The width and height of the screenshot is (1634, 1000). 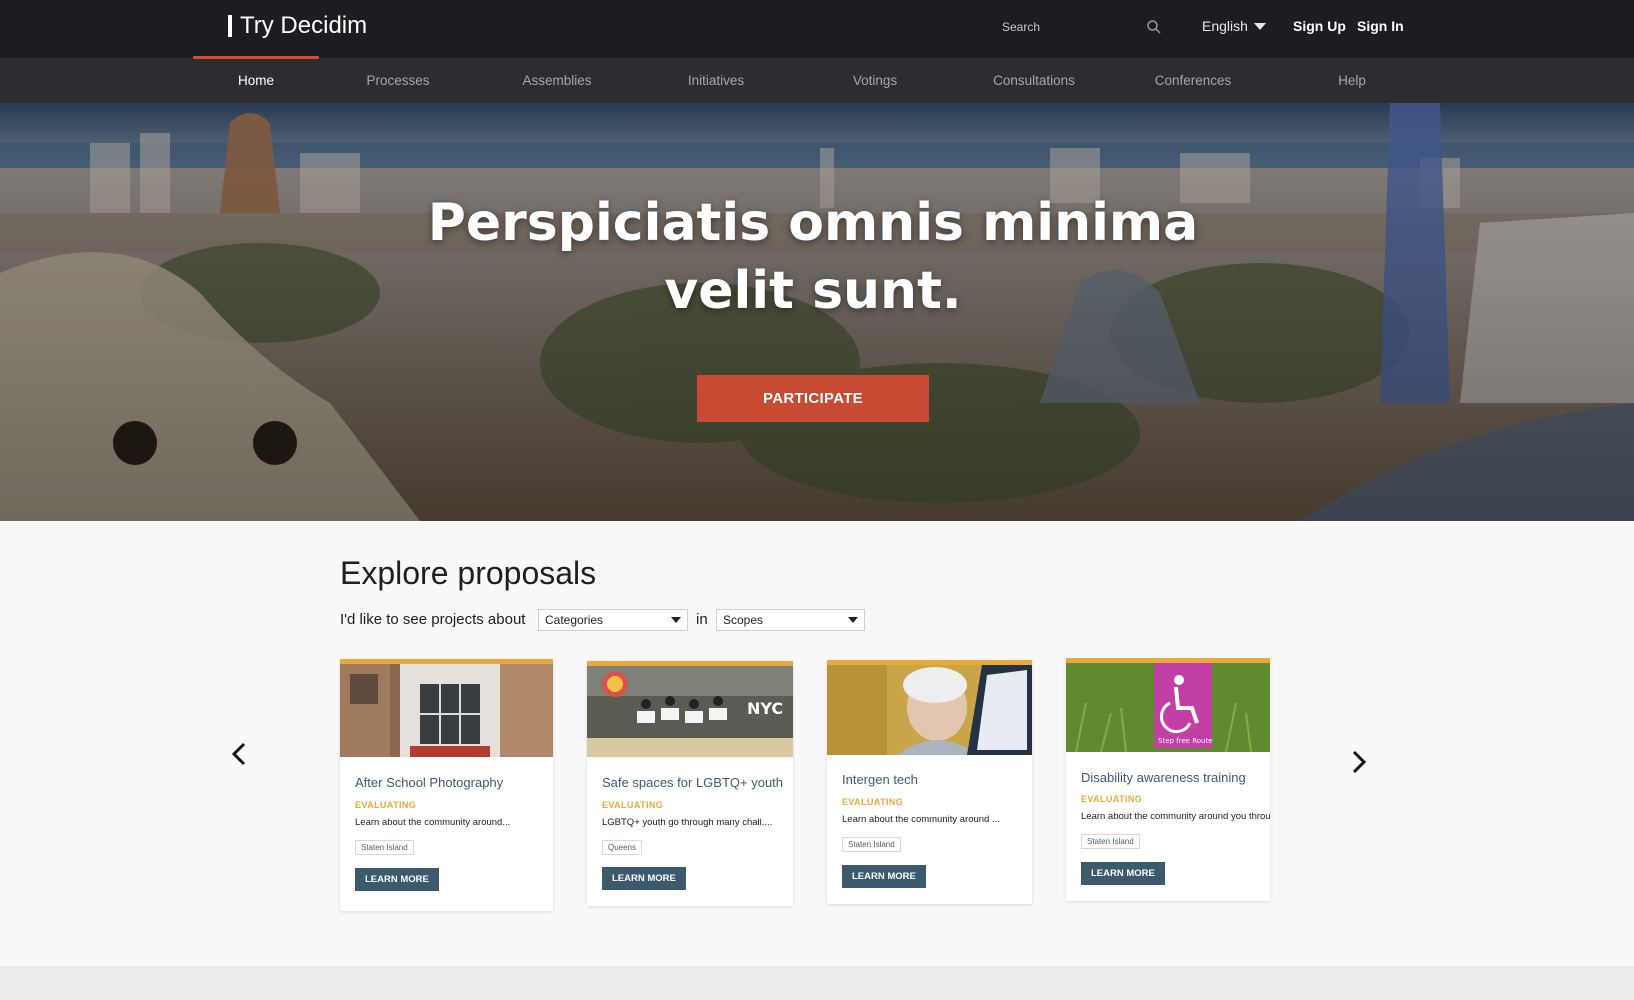 What do you see at coordinates (1163, 777) in the screenshot?
I see `card-title: Disability awareness training` at bounding box center [1163, 777].